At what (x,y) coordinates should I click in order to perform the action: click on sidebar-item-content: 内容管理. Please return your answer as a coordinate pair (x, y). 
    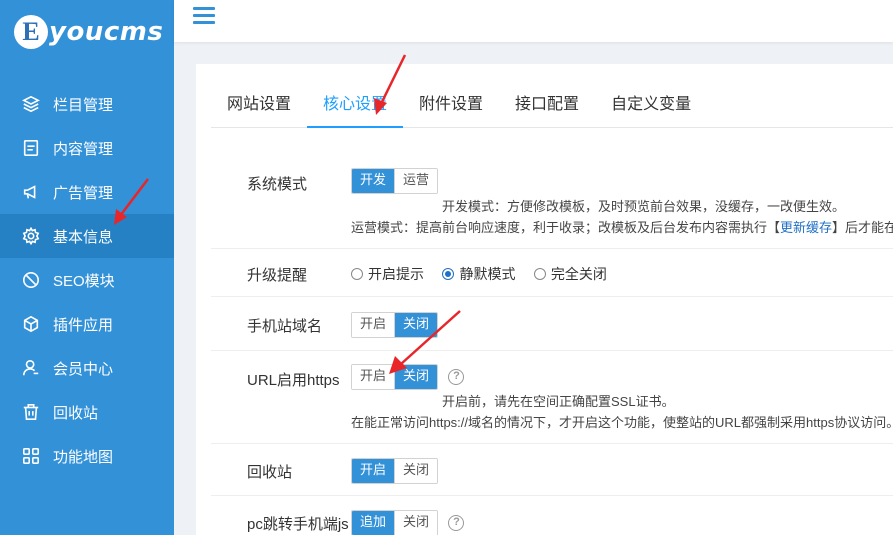
    Looking at the image, I should click on (87, 148).